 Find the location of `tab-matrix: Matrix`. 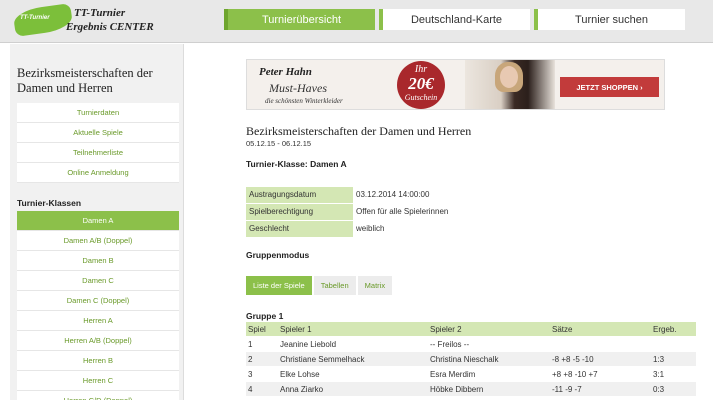

tab-matrix: Matrix is located at coordinates (375, 285).